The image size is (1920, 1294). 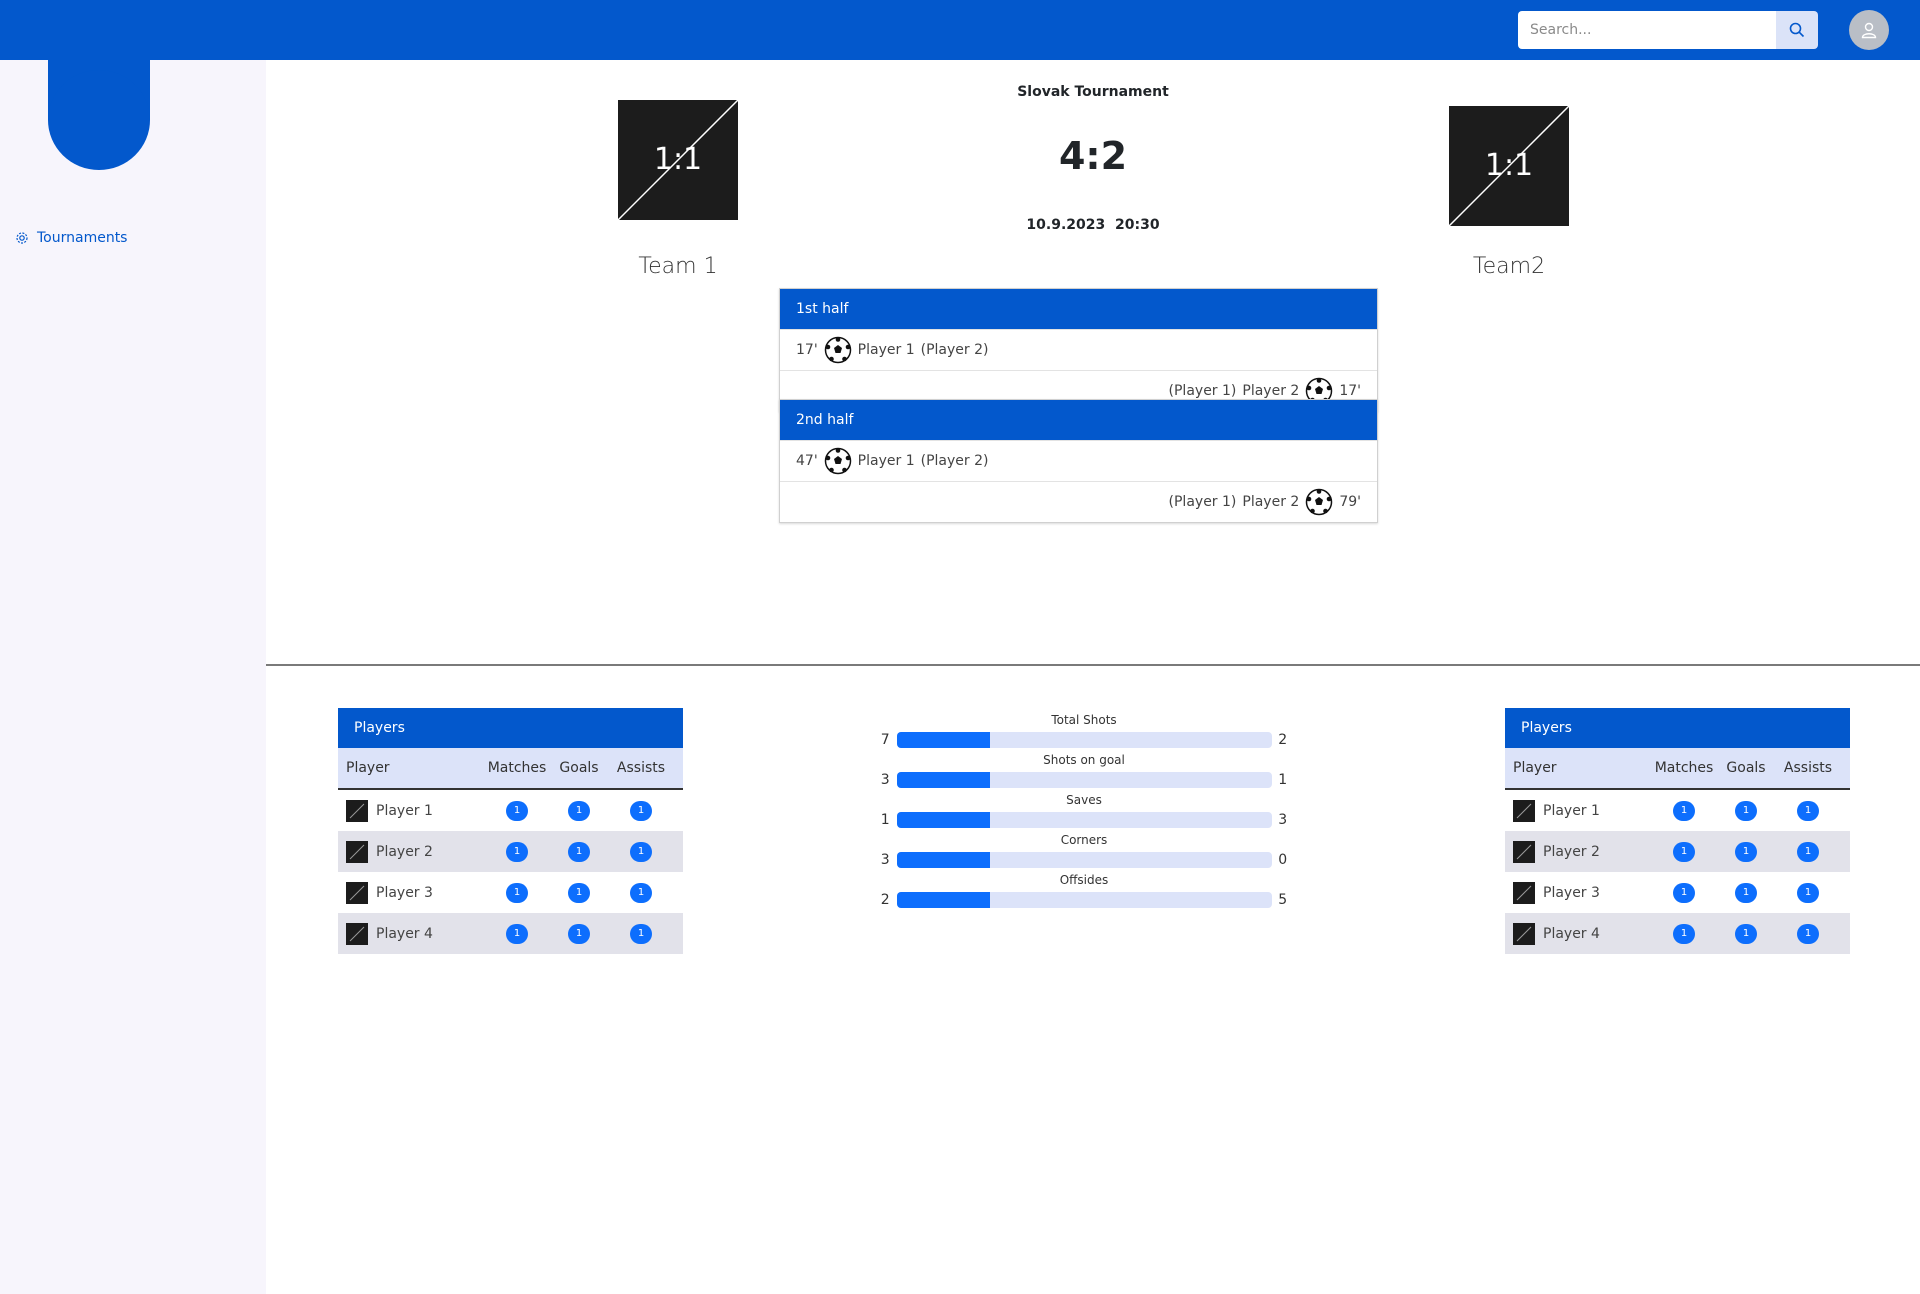 I want to click on user-avatar, so click(x=1869, y=30).